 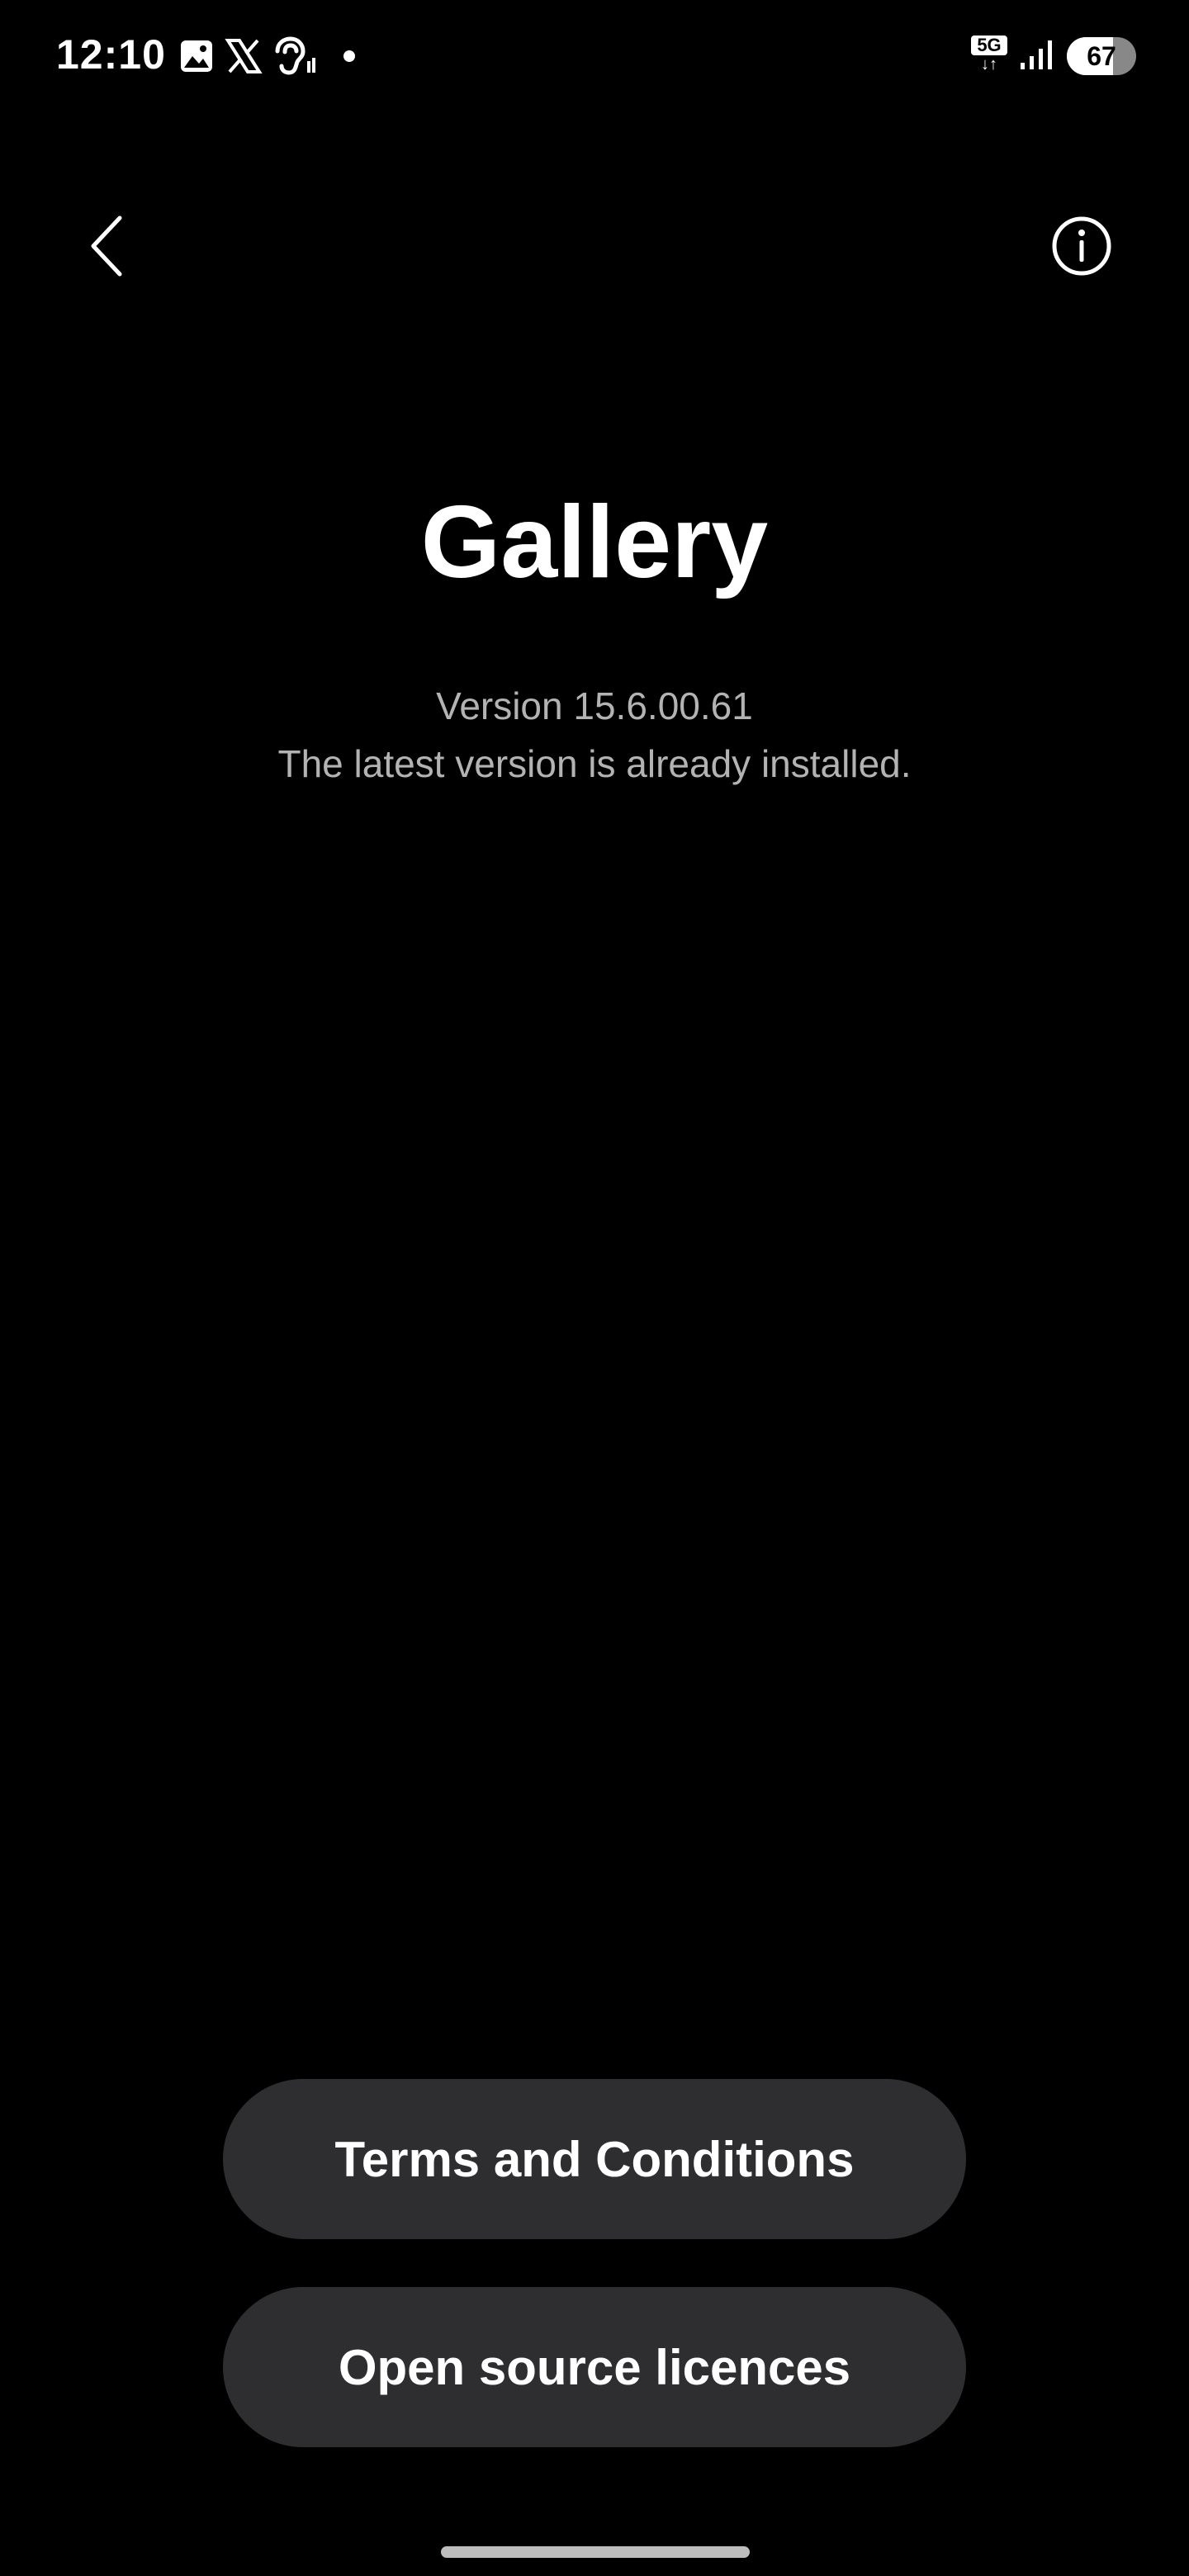 What do you see at coordinates (594, 58) in the screenshot?
I see `status-bar: 12:10 5G ↓↑ 67` at bounding box center [594, 58].